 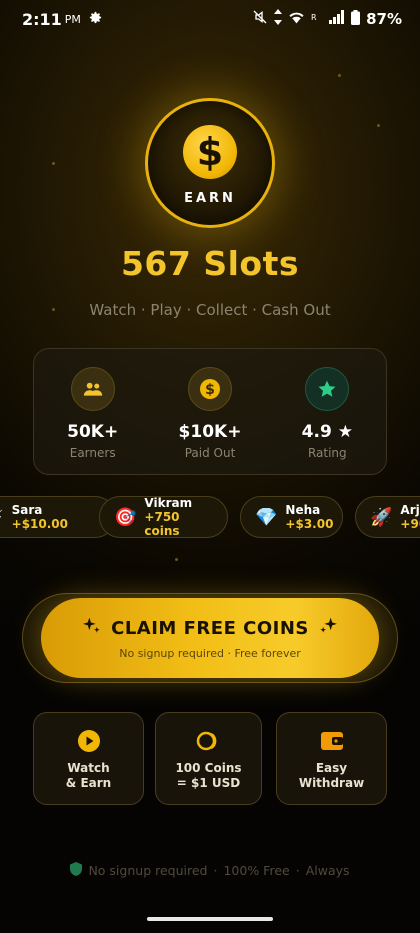 I want to click on stat-earners: 50K+ Earners, so click(x=92, y=411).